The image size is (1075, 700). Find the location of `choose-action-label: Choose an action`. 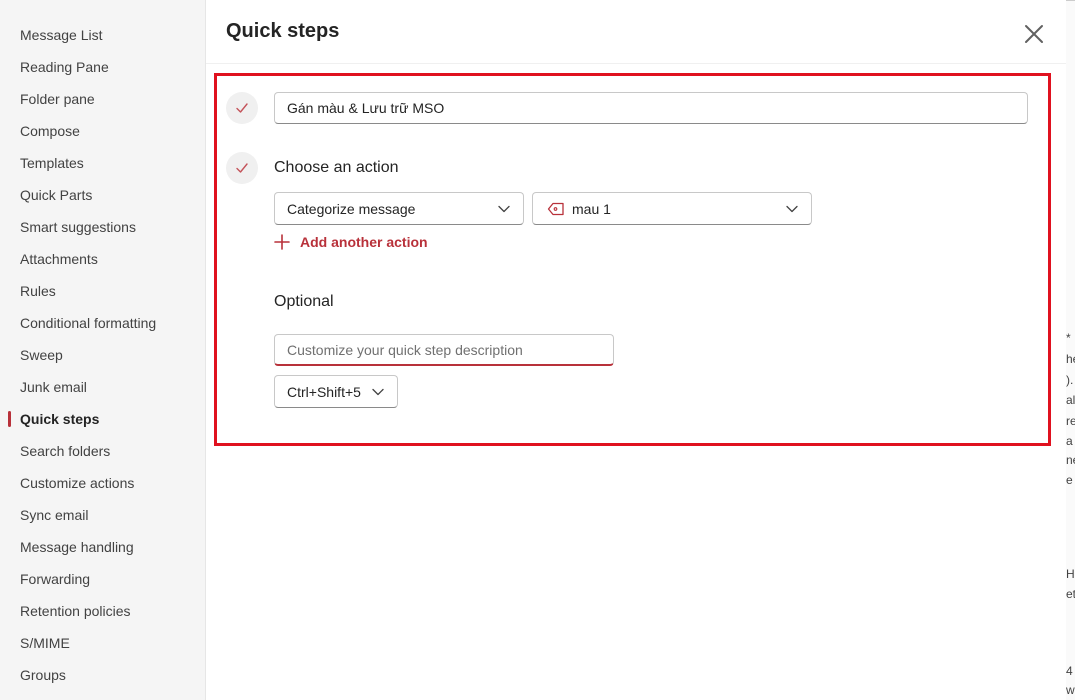

choose-action-label: Choose an action is located at coordinates (336, 167).